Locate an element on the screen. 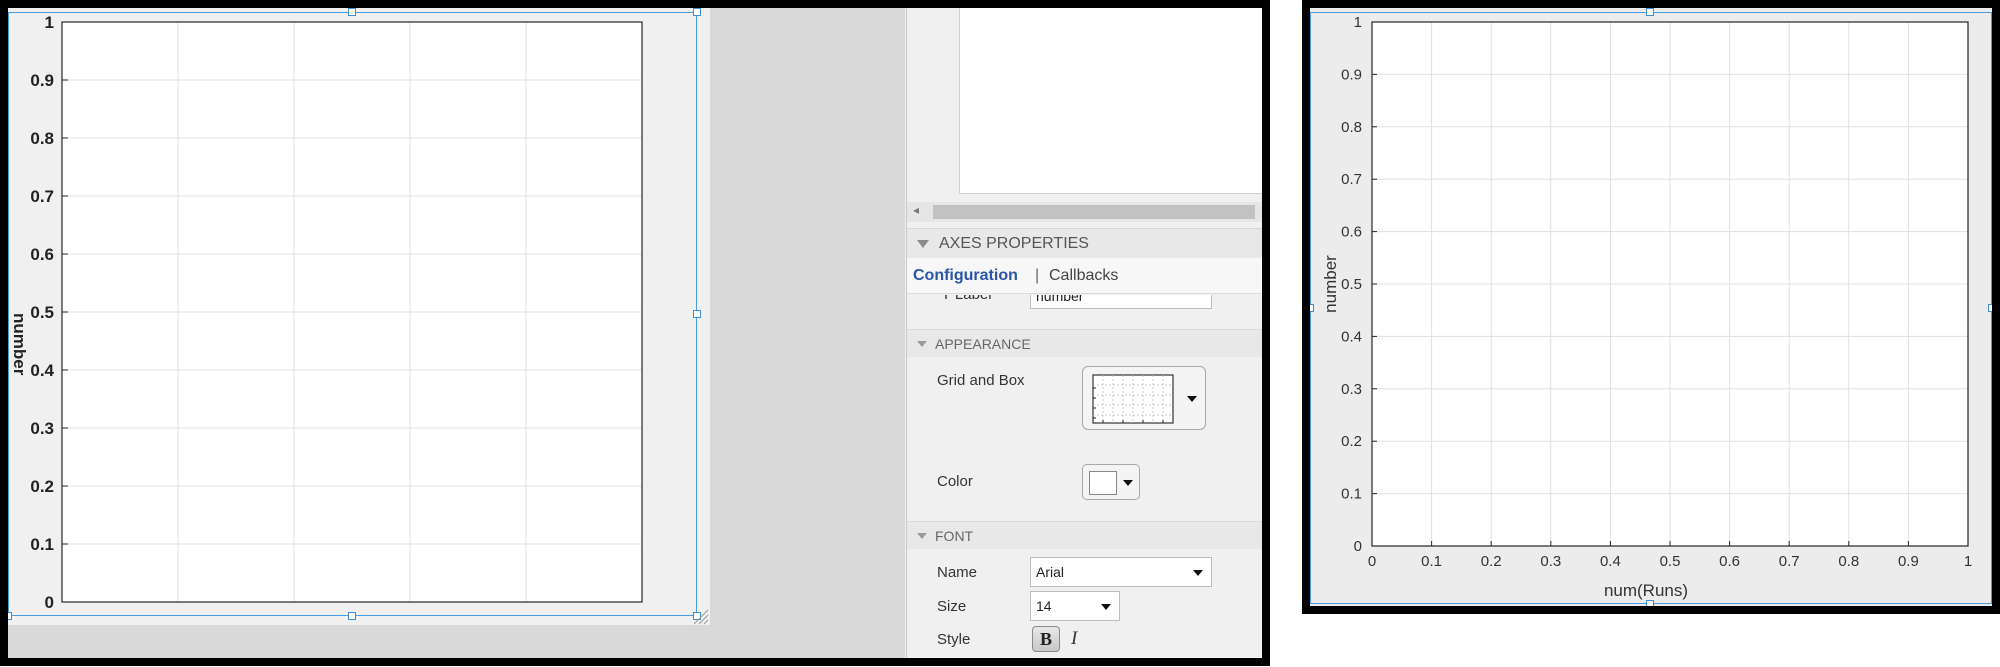 The image size is (2000, 667). axes-properties-header: AXES PROPERTIES is located at coordinates (1084, 243).